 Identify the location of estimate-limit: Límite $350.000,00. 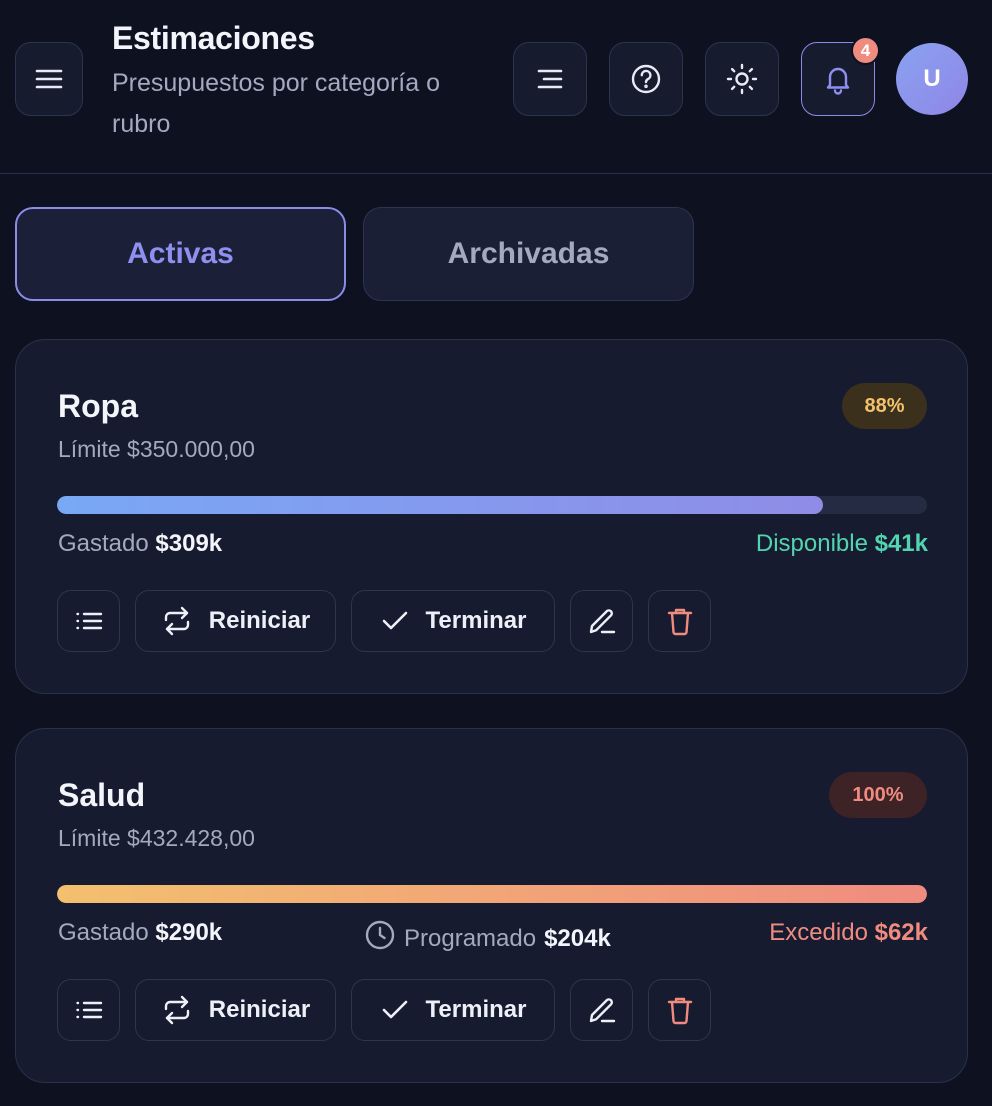
(156, 449).